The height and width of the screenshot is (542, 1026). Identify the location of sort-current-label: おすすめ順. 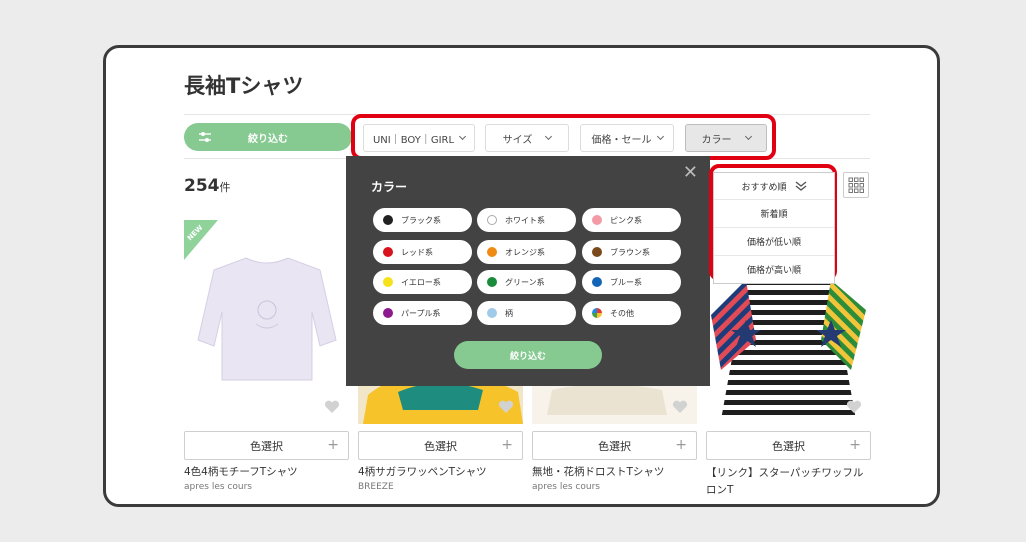
(764, 187).